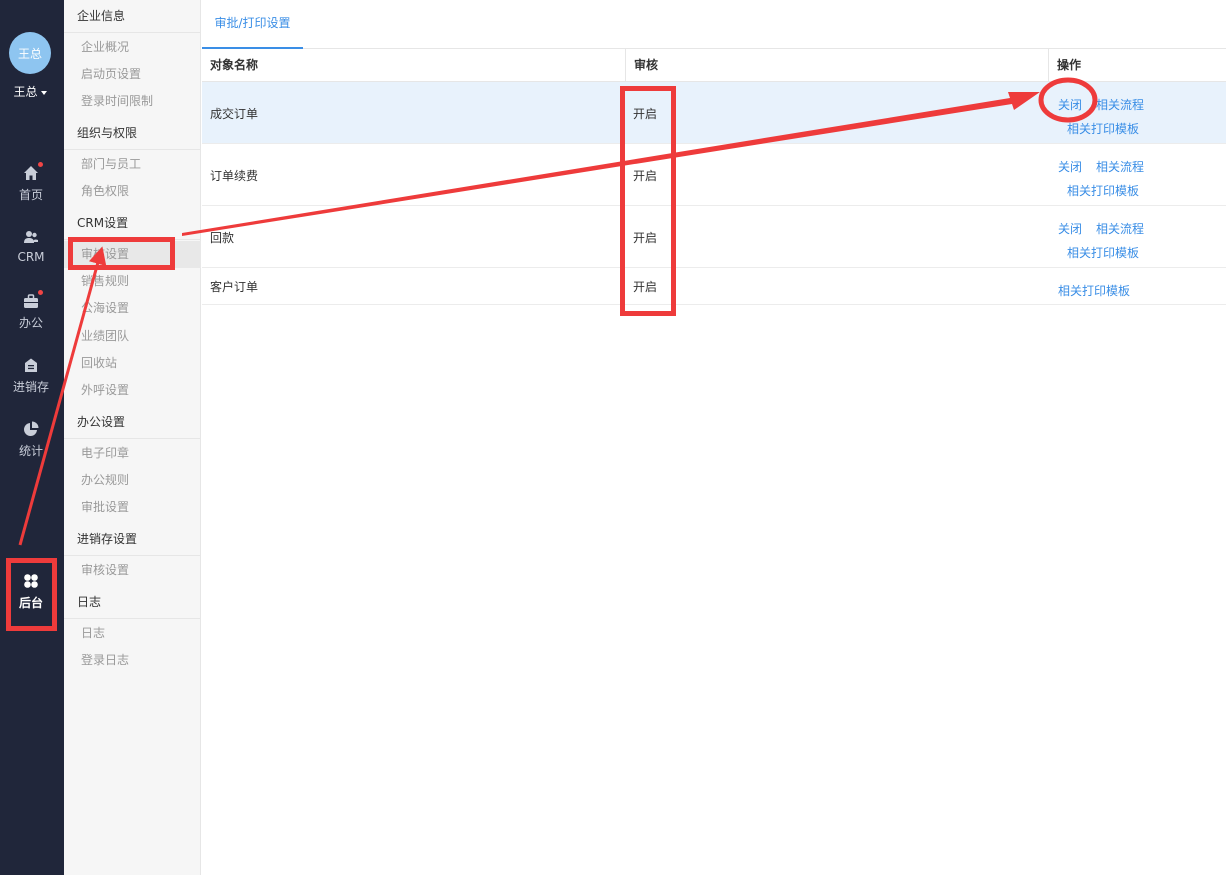  I want to click on sidebar-group-crm: CRM设置, so click(132, 223).